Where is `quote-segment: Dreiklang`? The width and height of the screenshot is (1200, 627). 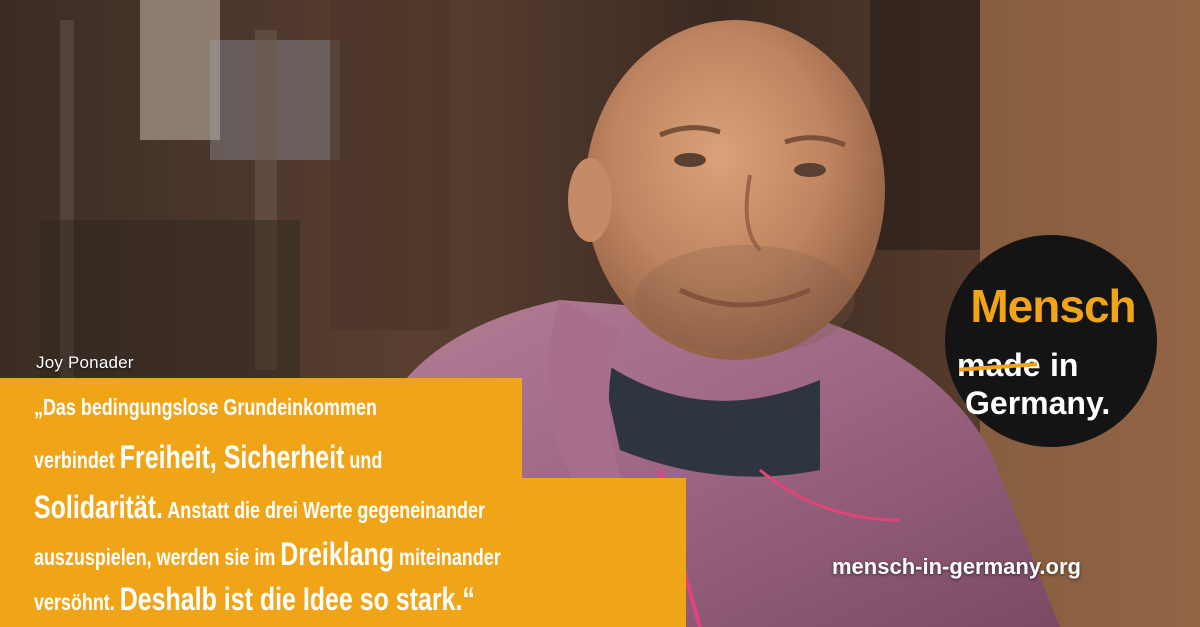
quote-segment: Dreiklang is located at coordinates (337, 554).